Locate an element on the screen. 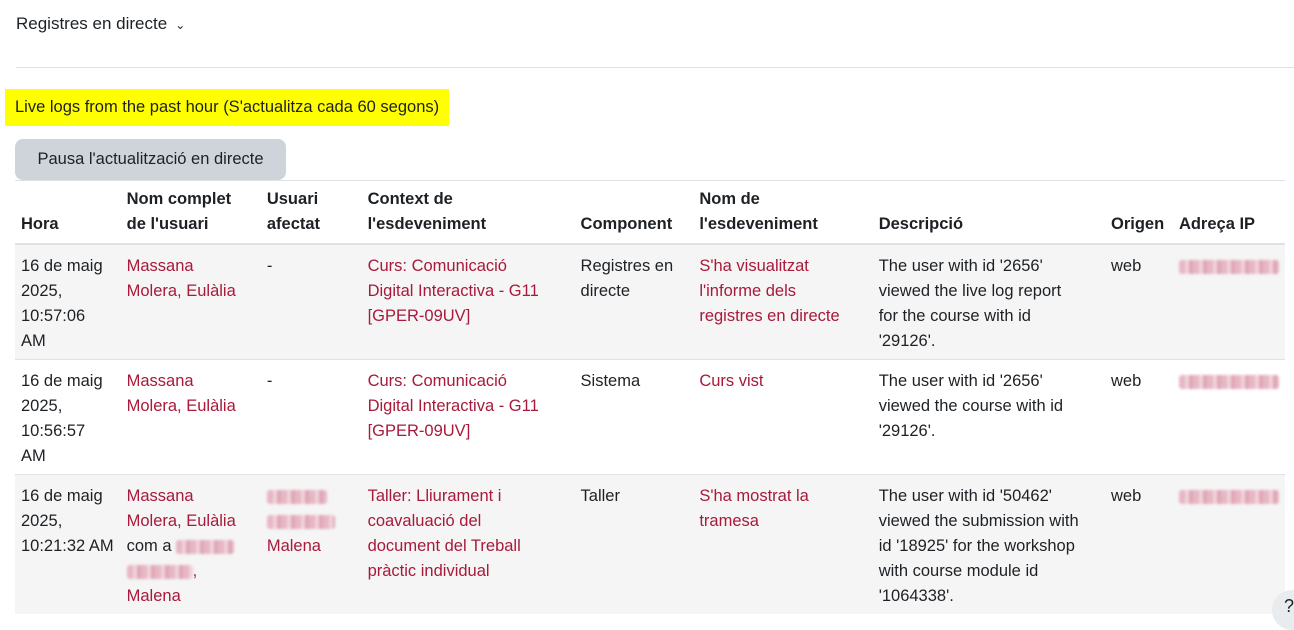  affected-user-link: Malena is located at coordinates (300, 521).